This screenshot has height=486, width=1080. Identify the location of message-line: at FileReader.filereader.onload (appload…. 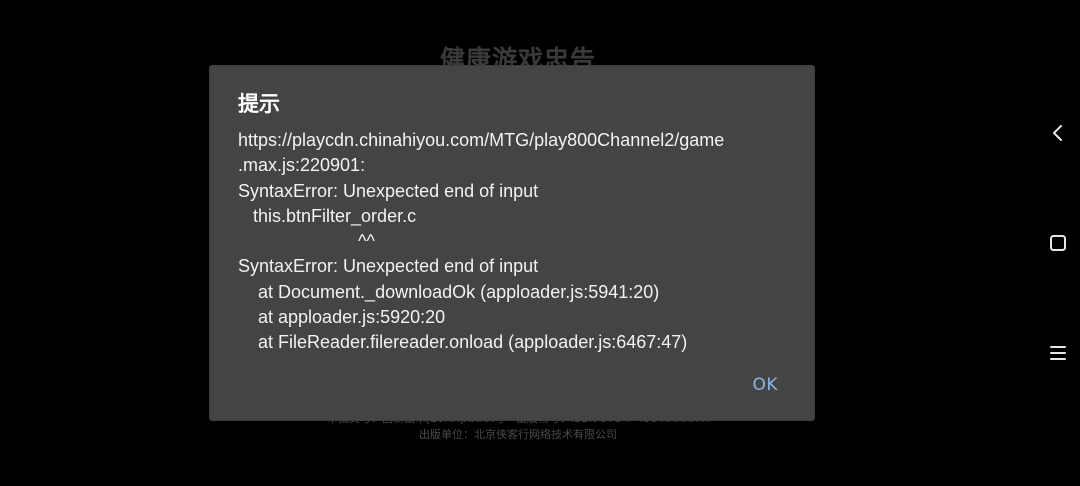
(463, 342).